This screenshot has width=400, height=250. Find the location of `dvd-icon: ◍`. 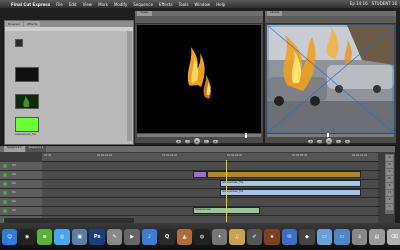

dvd-icon: ◍ is located at coordinates (202, 236).